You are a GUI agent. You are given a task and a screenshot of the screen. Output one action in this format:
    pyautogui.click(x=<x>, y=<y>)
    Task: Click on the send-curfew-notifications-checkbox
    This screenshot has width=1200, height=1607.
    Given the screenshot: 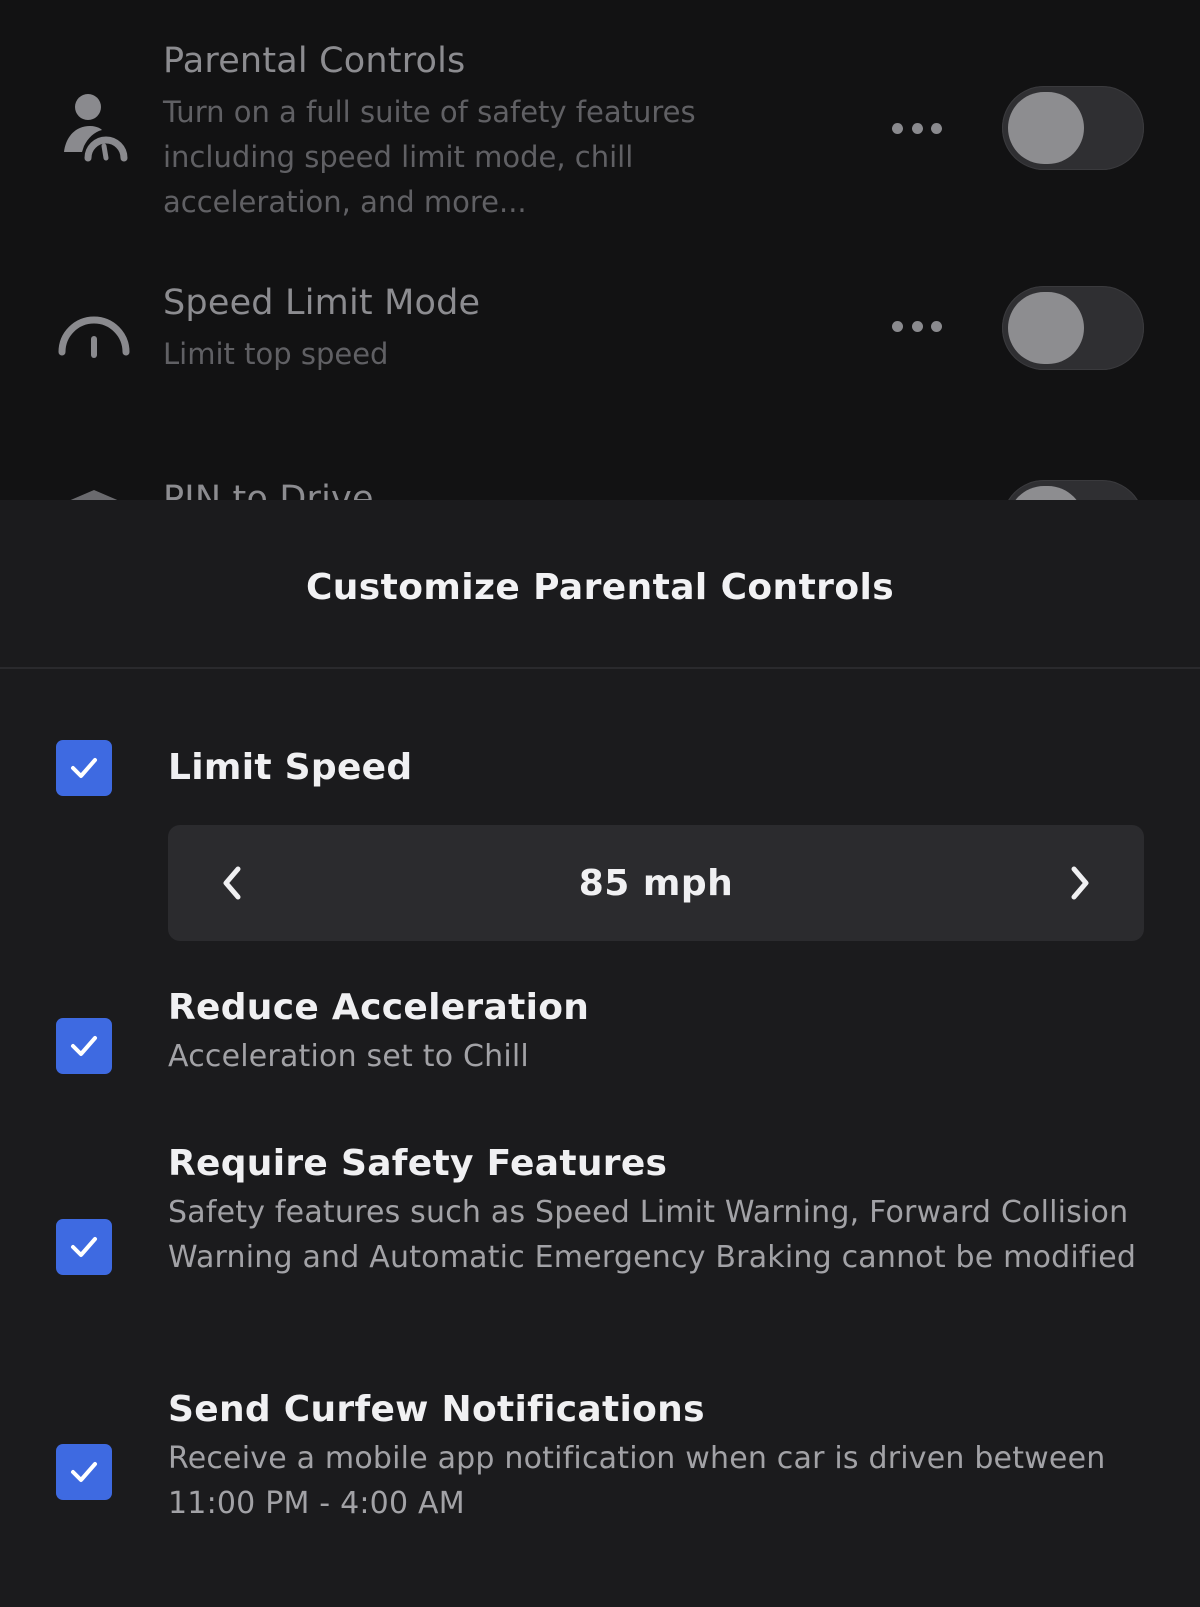 What is the action you would take?
    pyautogui.click(x=84, y=1472)
    